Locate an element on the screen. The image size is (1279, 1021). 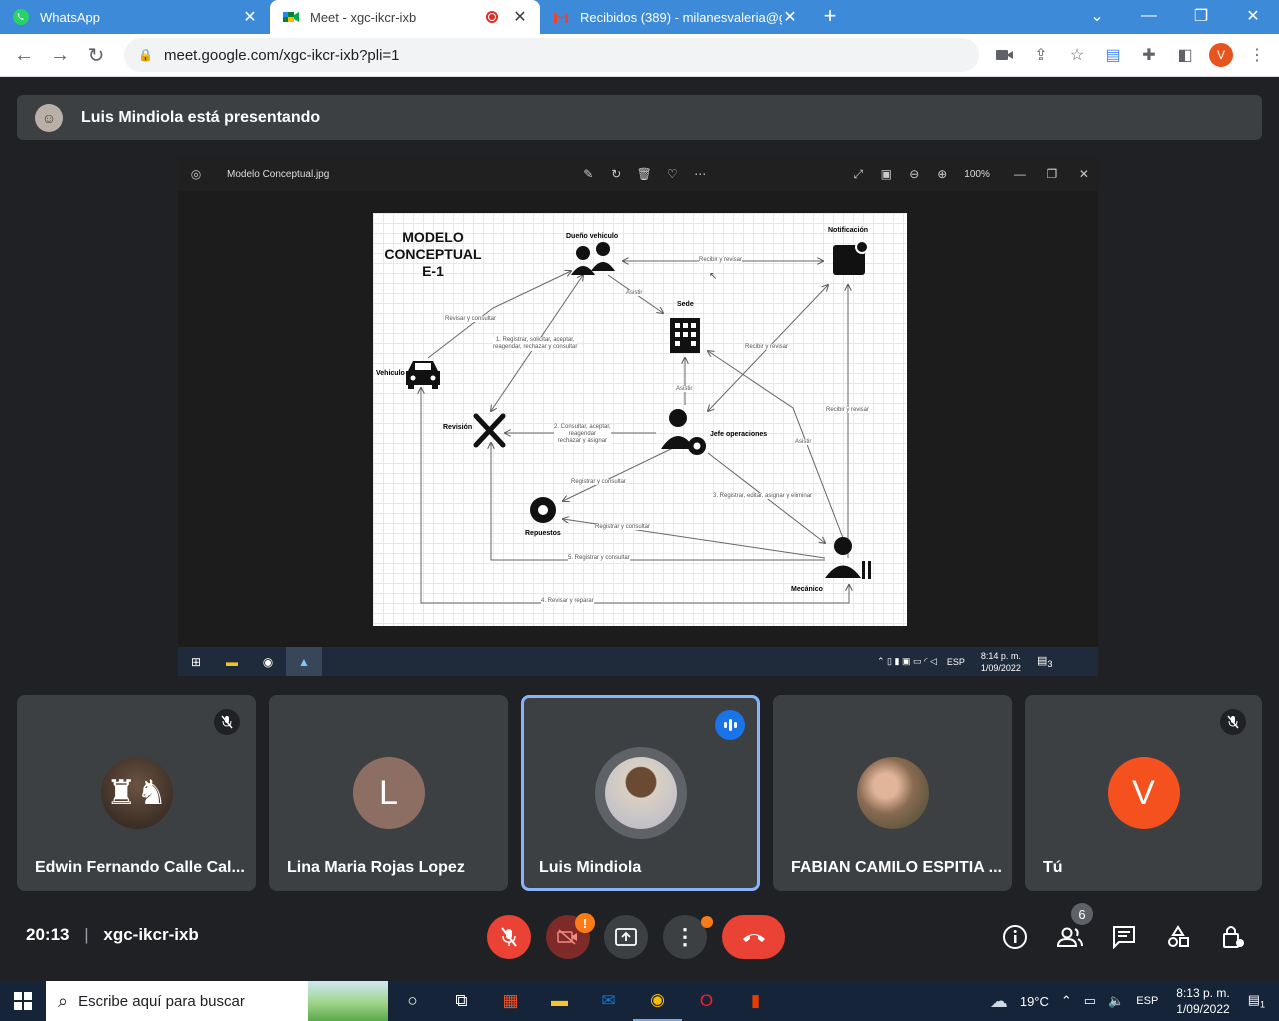
photos-app-icon: ◎ is located at coordinates (196, 174).